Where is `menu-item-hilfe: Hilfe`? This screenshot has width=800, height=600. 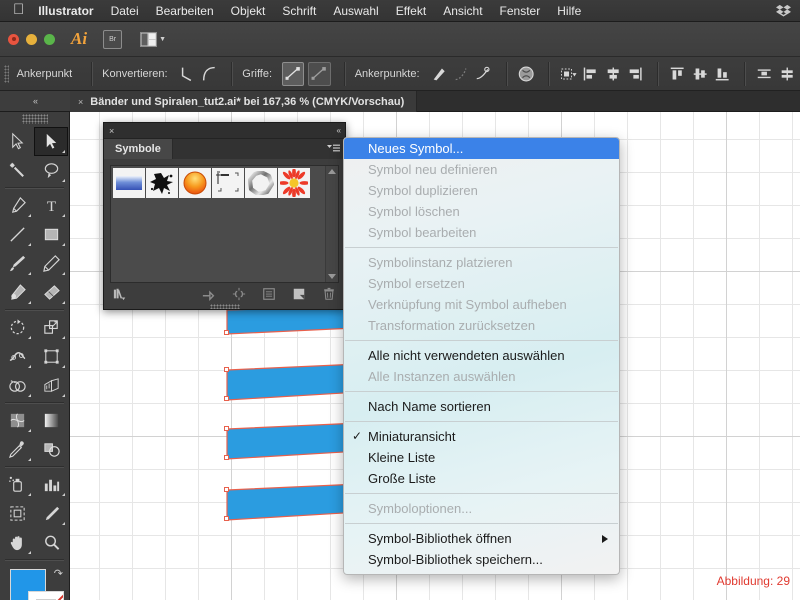 menu-item-hilfe: Hilfe is located at coordinates (569, 11).